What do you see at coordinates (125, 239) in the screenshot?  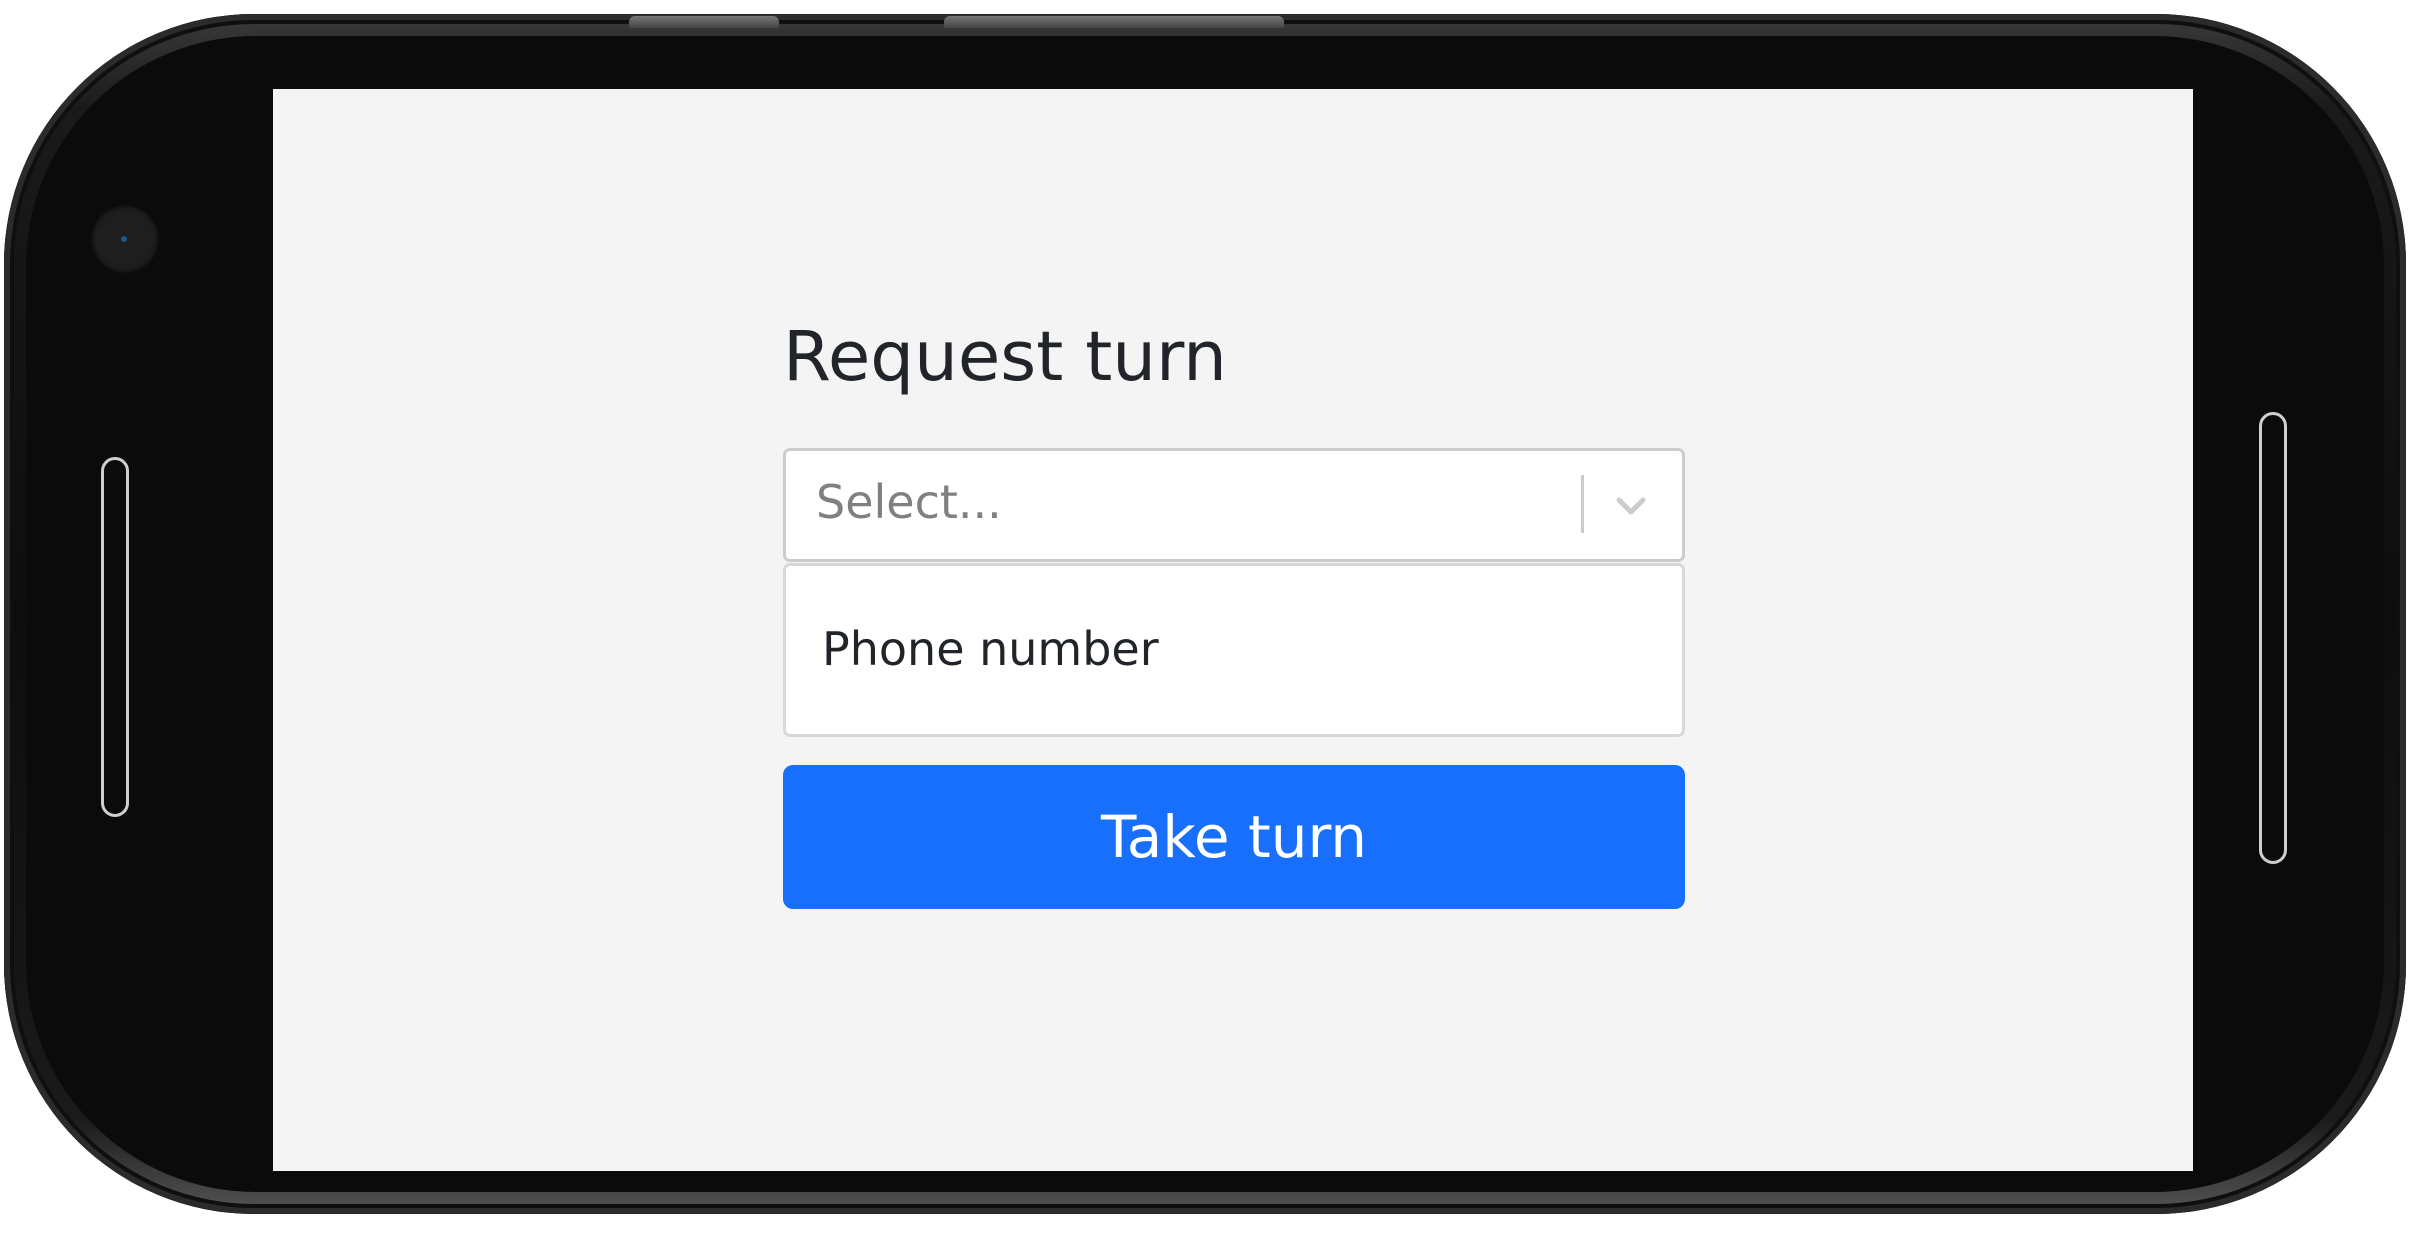 I see `front-camera-icon` at bounding box center [125, 239].